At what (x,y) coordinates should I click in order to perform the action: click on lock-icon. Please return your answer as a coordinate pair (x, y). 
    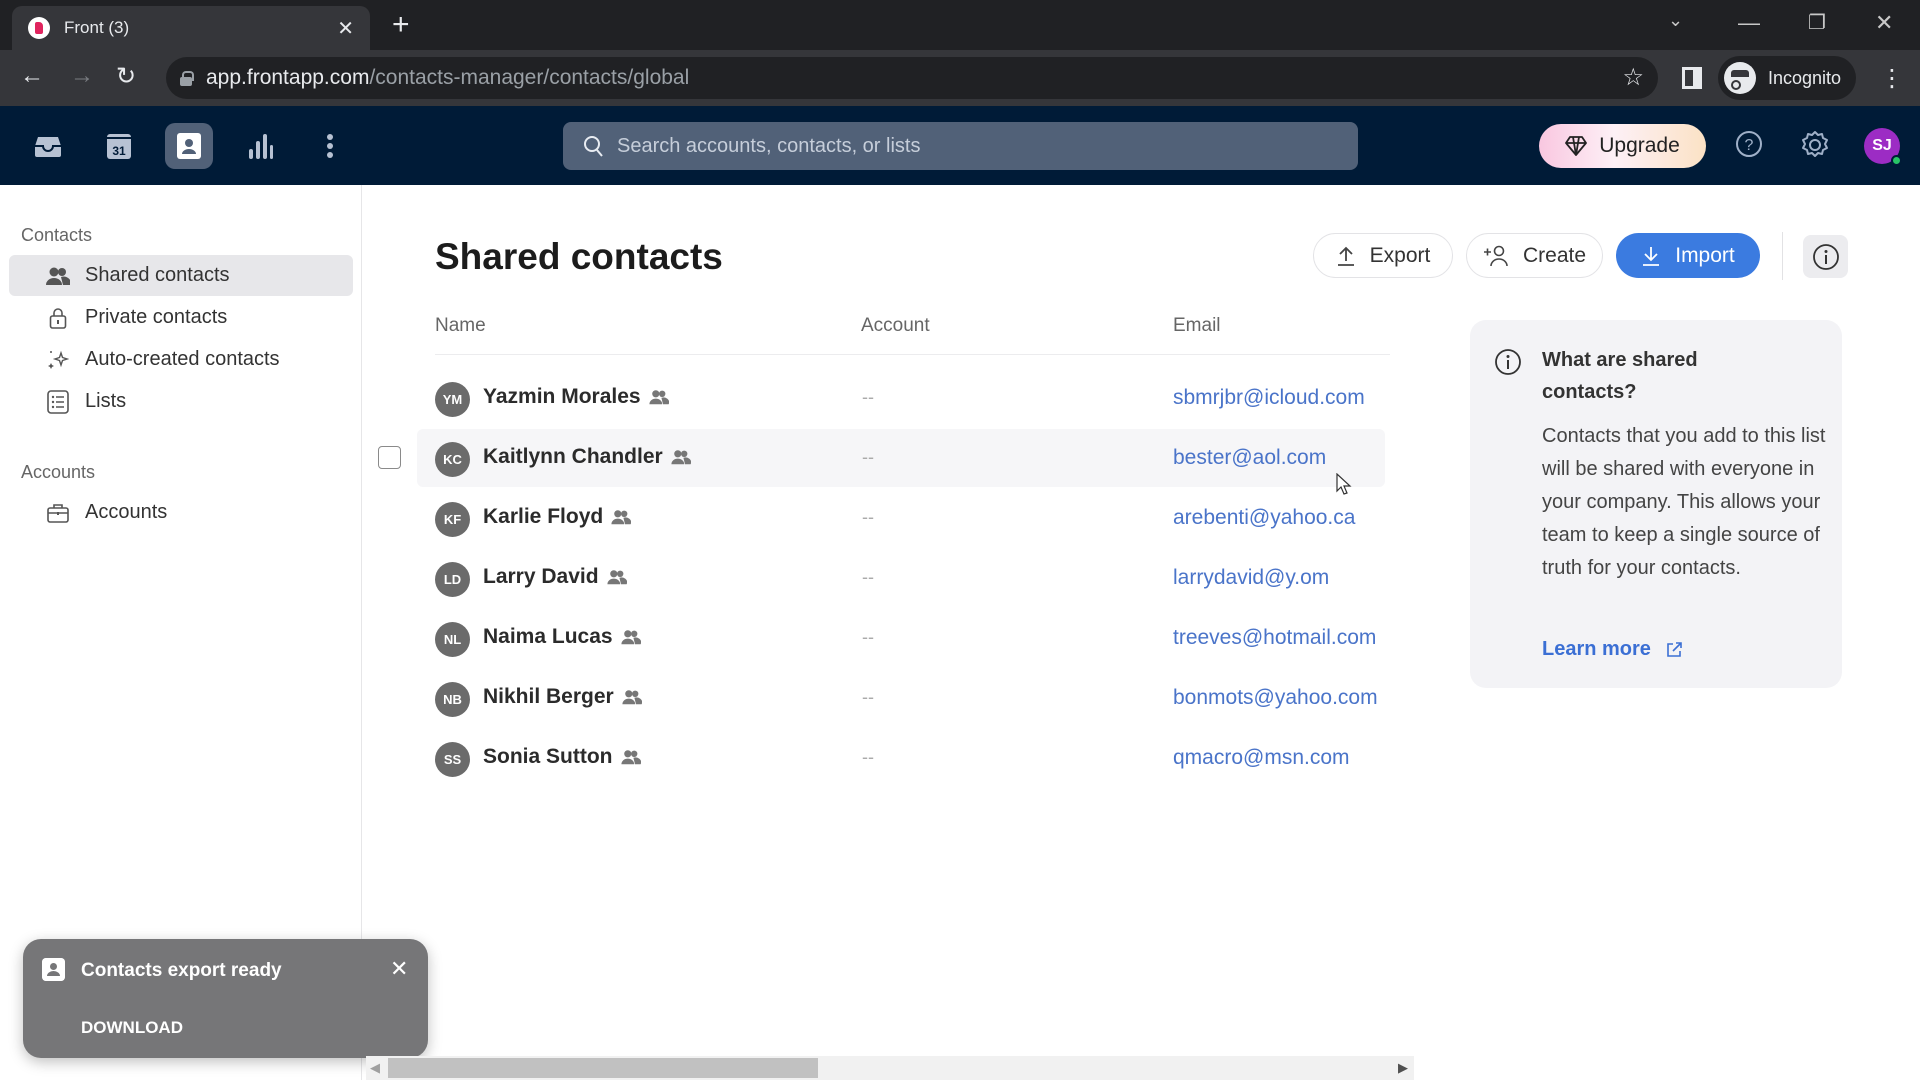
    Looking at the image, I should click on (187, 78).